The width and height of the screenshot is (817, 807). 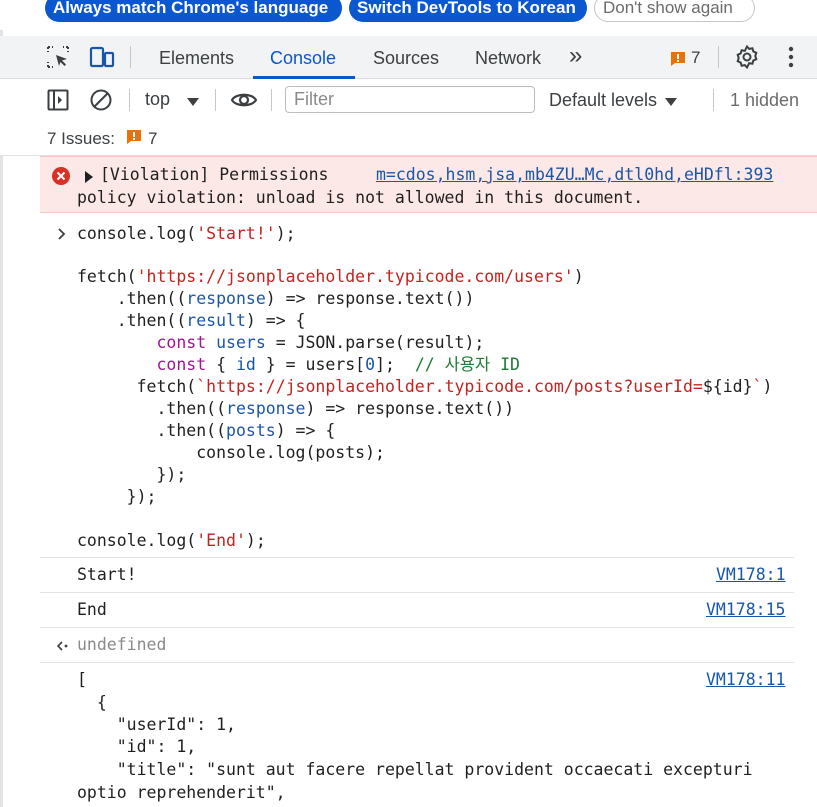 I want to click on context-selector: top, so click(x=157, y=99).